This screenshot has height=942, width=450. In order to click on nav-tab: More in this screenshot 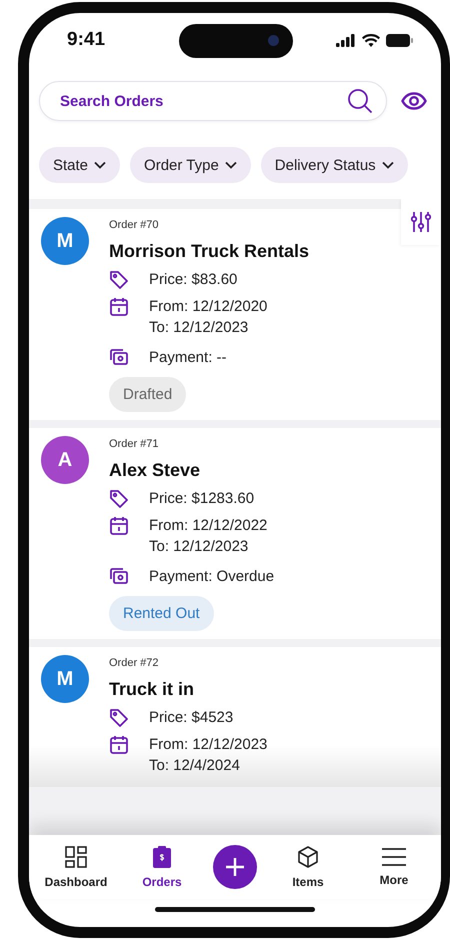, I will do `click(394, 867)`.